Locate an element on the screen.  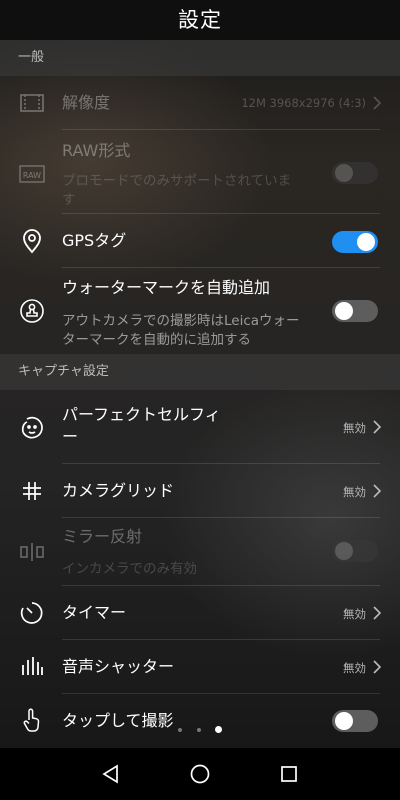
raw-description-line1: プロモードでのみサポートされていま is located at coordinates (177, 181).